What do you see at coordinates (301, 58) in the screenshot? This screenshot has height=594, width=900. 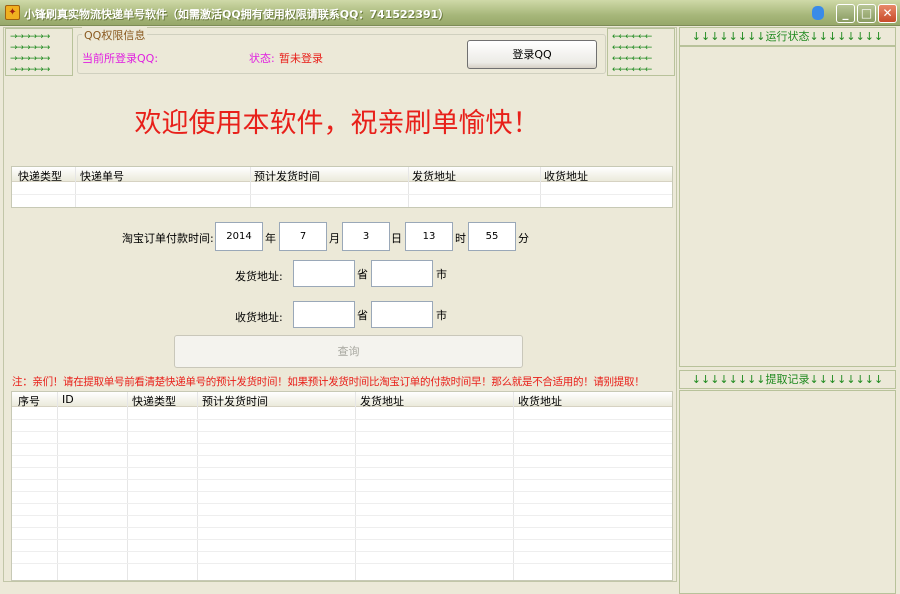 I see `status-value: 暂未登录` at bounding box center [301, 58].